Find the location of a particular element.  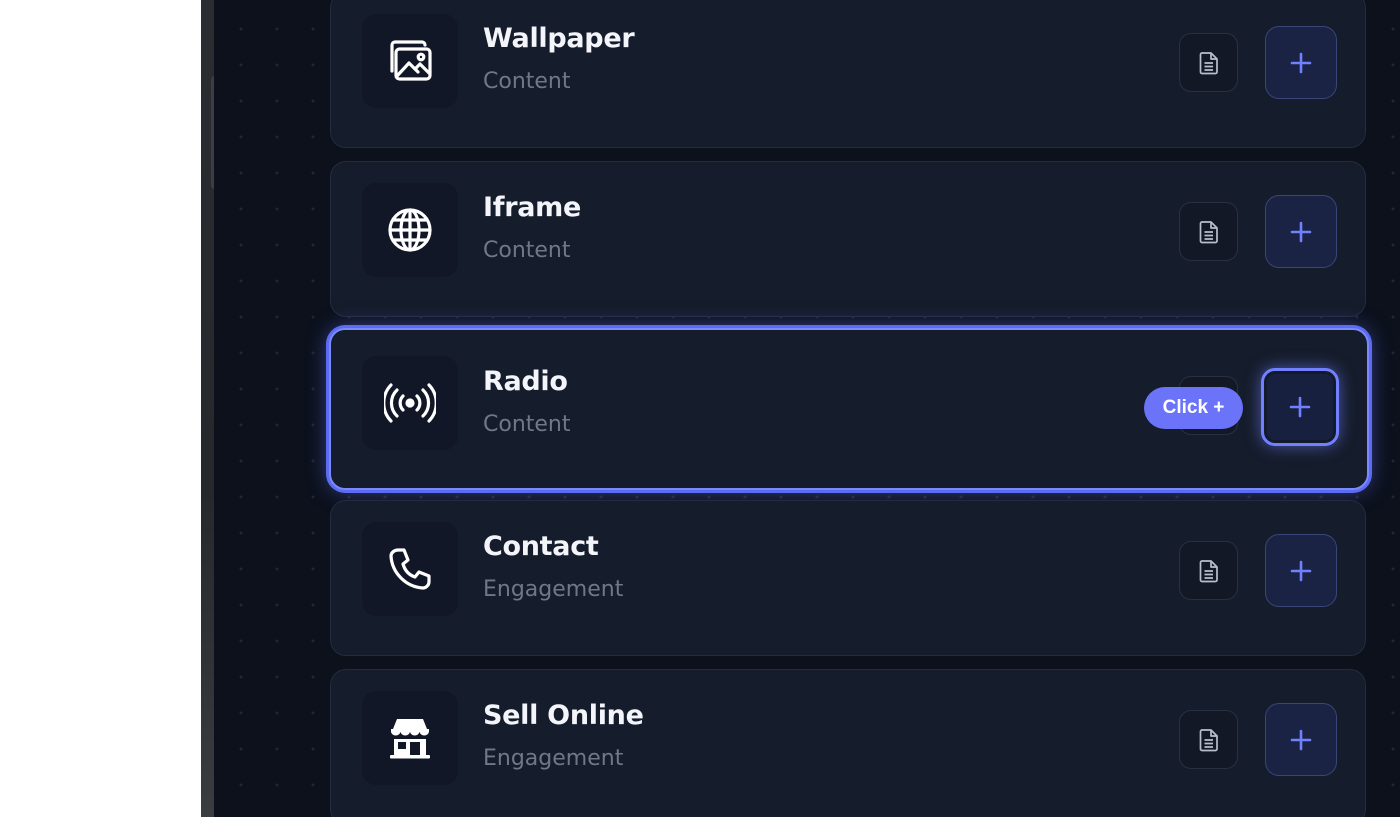

widget-title: Sell Online is located at coordinates (563, 715).